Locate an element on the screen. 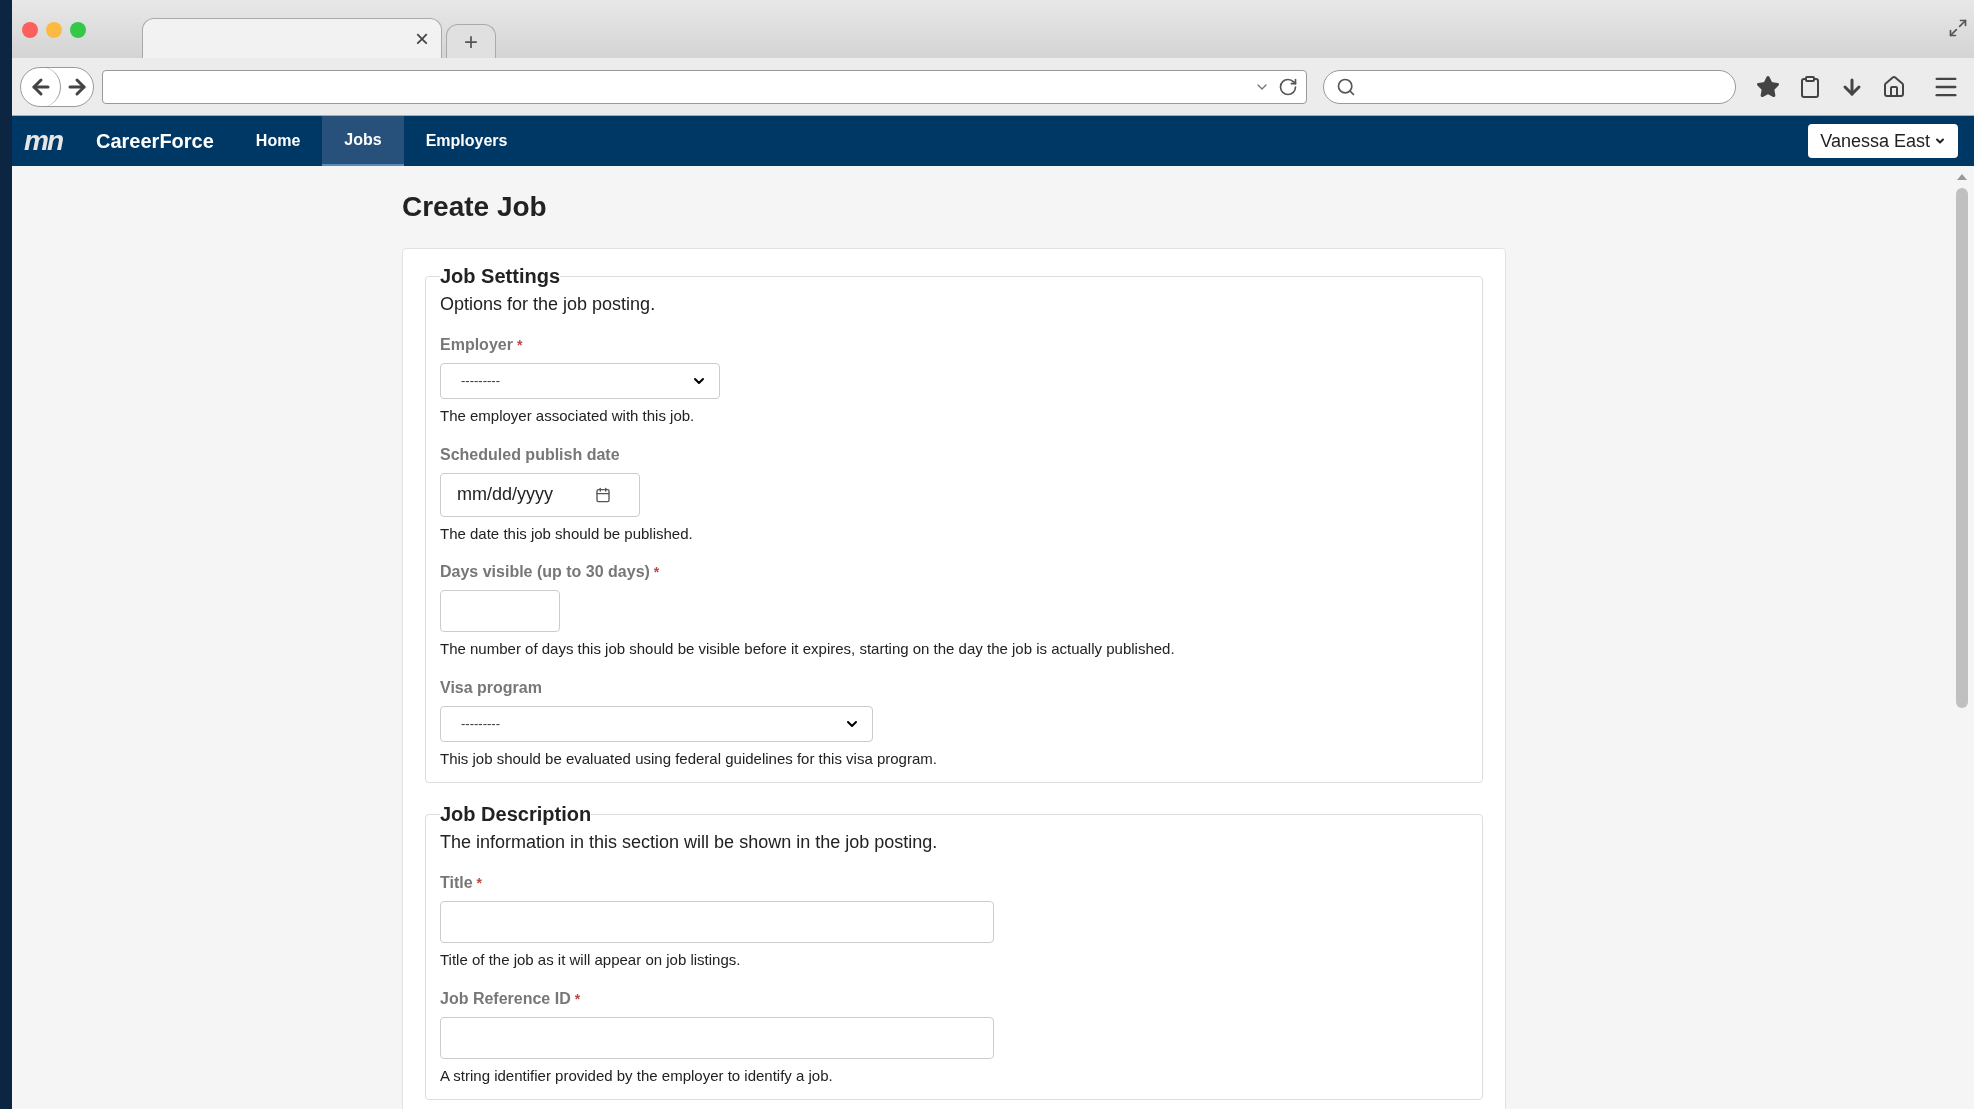 This screenshot has width=1974, height=1109. field-label: Title is located at coordinates (456, 883).